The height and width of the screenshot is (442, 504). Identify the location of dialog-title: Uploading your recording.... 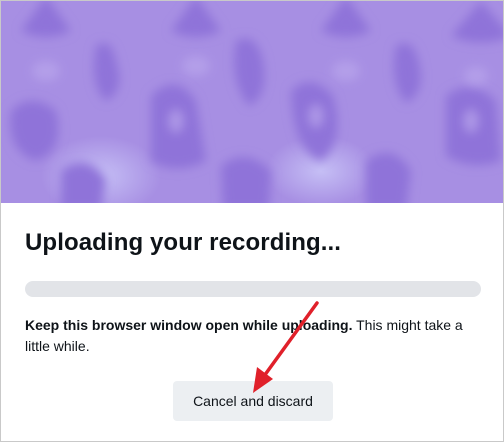
(183, 242).